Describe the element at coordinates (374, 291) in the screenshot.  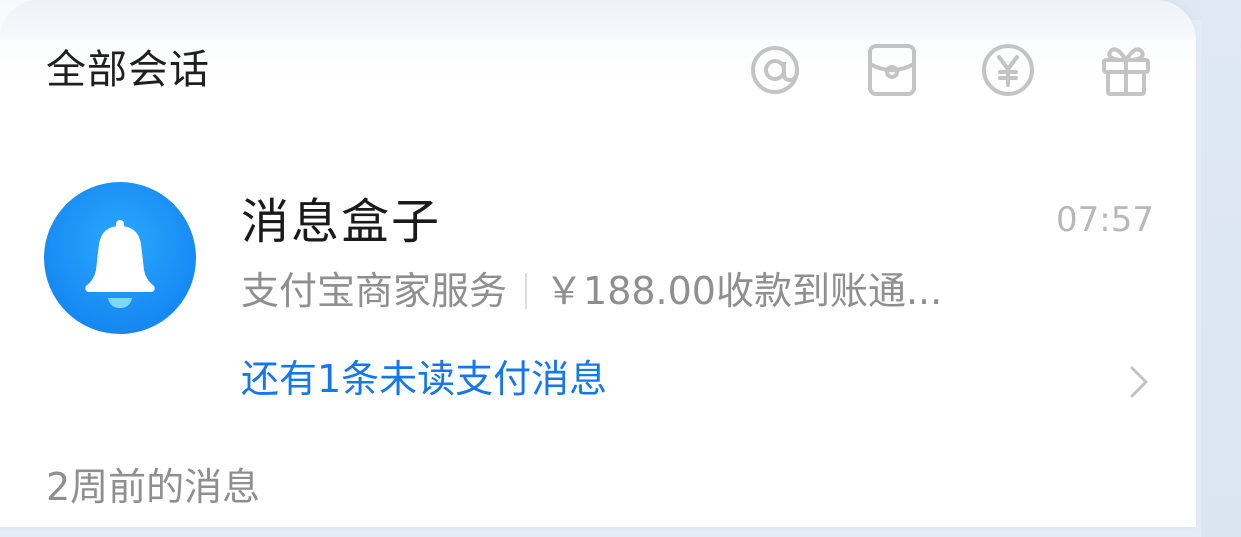
I see `preview-sender: 支付宝商家服务` at that location.